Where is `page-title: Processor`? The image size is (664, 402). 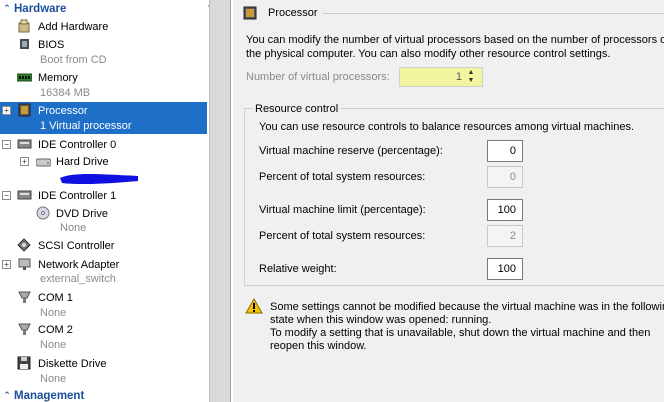 page-title: Processor is located at coordinates (293, 13).